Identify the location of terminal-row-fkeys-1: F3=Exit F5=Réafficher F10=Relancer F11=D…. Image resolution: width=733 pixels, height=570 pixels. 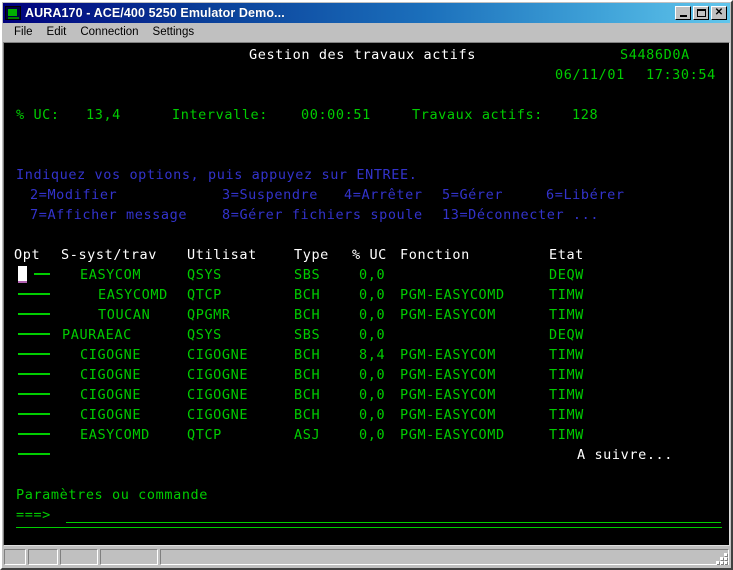
(367, 545).